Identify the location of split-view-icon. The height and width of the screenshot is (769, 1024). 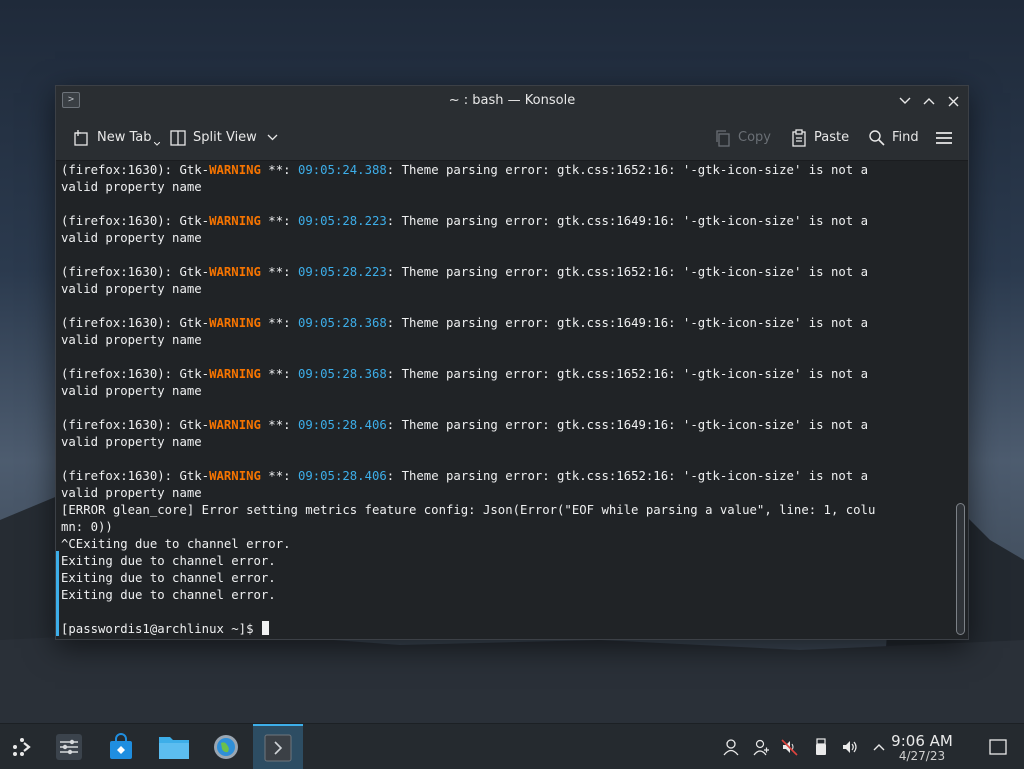
(178, 137).